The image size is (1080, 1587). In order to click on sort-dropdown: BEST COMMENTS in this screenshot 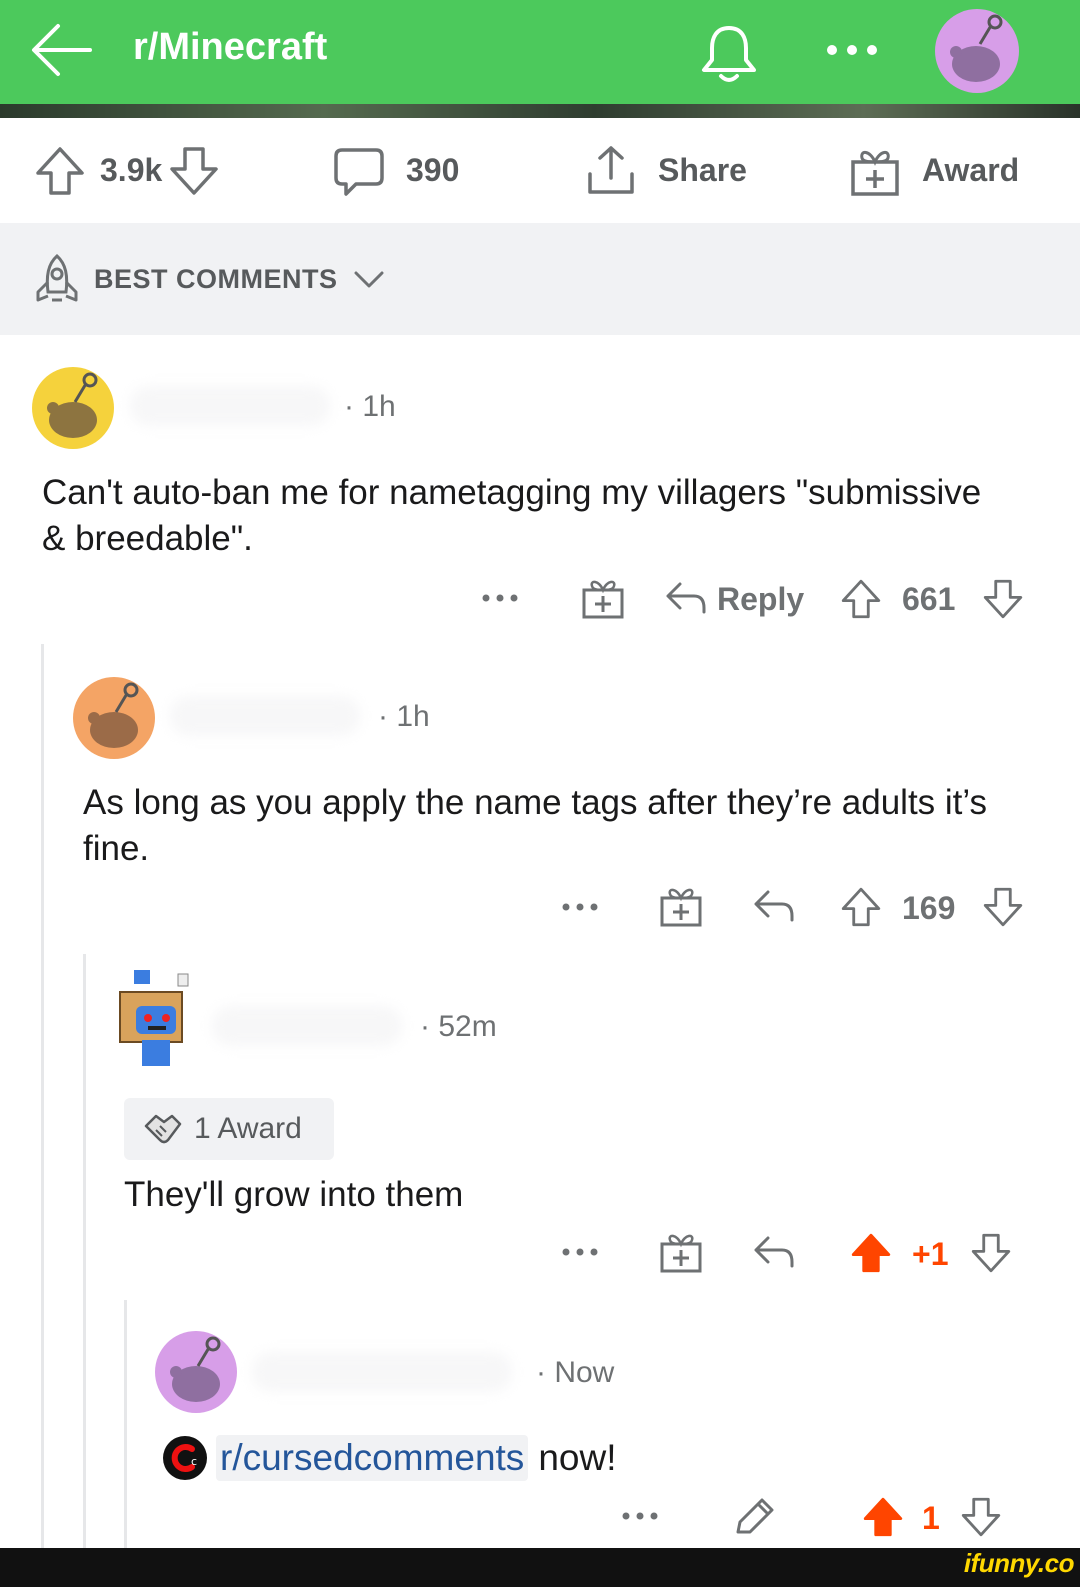, I will do `click(208, 279)`.